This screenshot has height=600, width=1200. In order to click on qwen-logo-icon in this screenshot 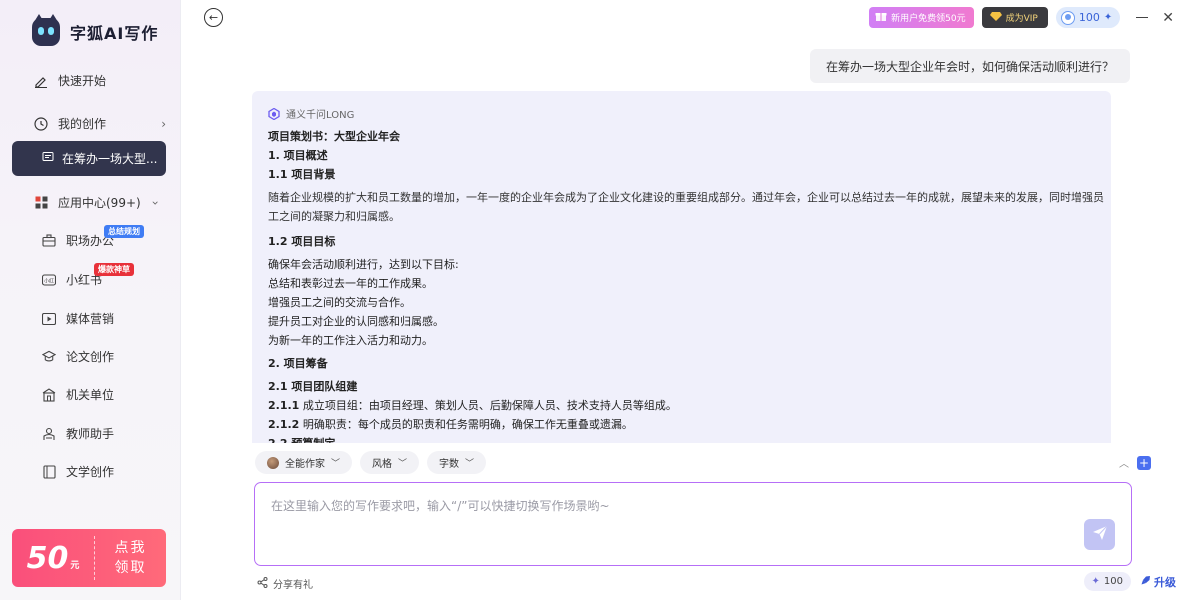, I will do `click(274, 113)`.